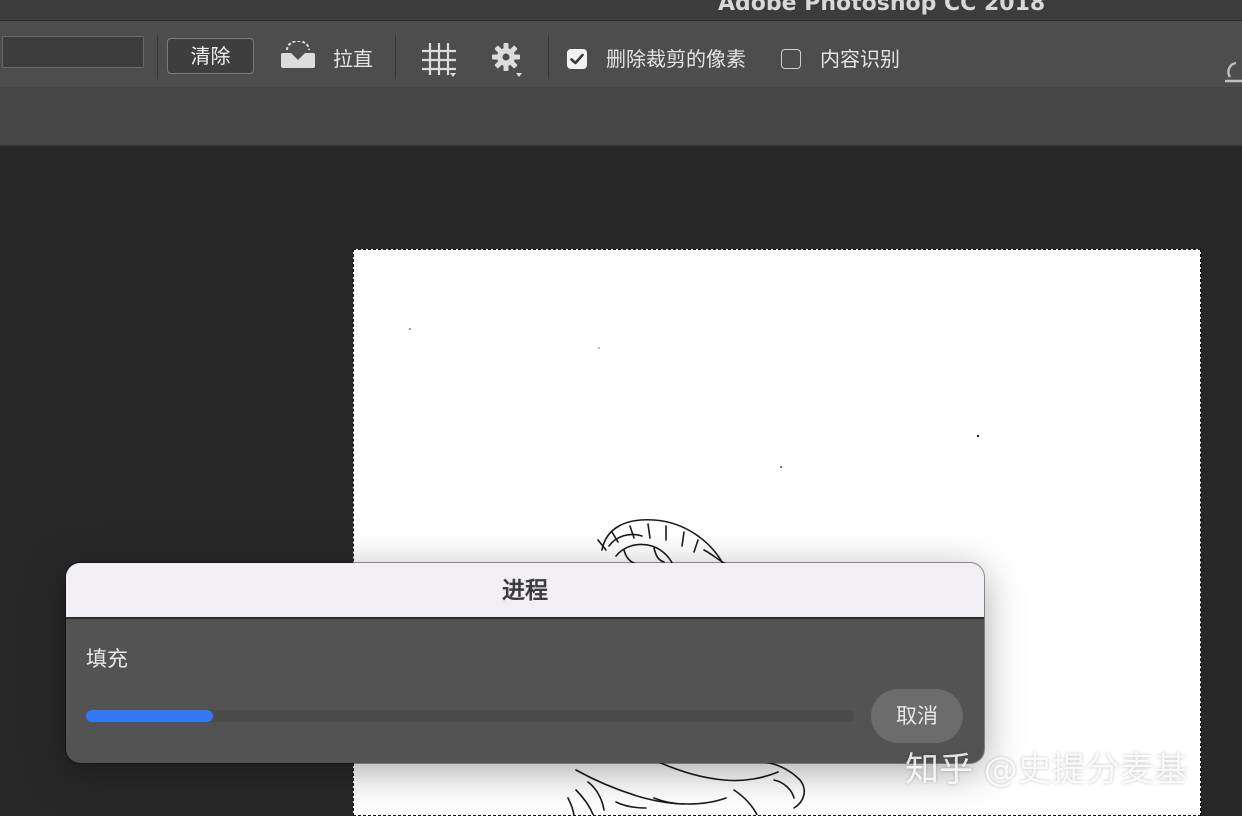 This screenshot has width=1242, height=816. I want to click on delete-cropped-pixels-checkbox, so click(577, 59).